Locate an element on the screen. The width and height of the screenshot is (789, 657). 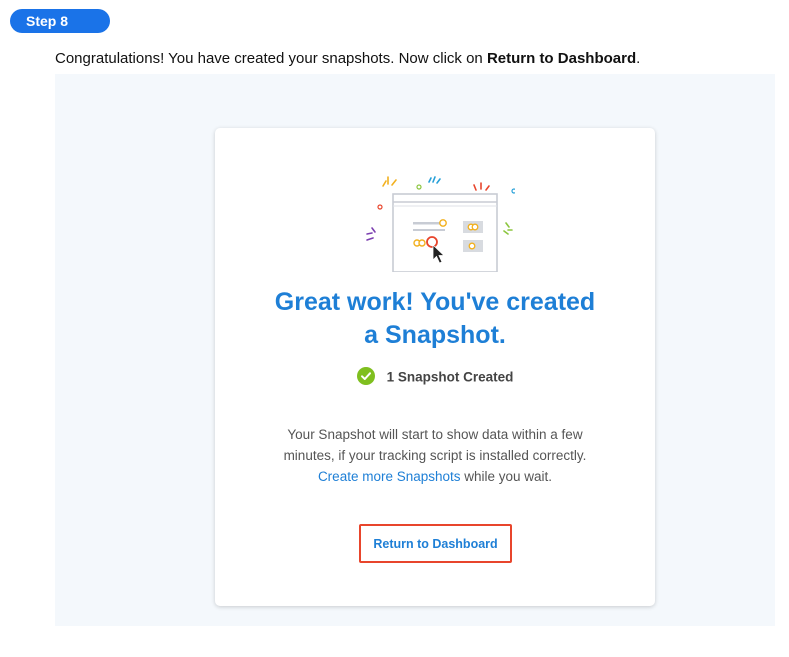
instruction-bold-text: Return to Dashboard is located at coordinates (561, 58).